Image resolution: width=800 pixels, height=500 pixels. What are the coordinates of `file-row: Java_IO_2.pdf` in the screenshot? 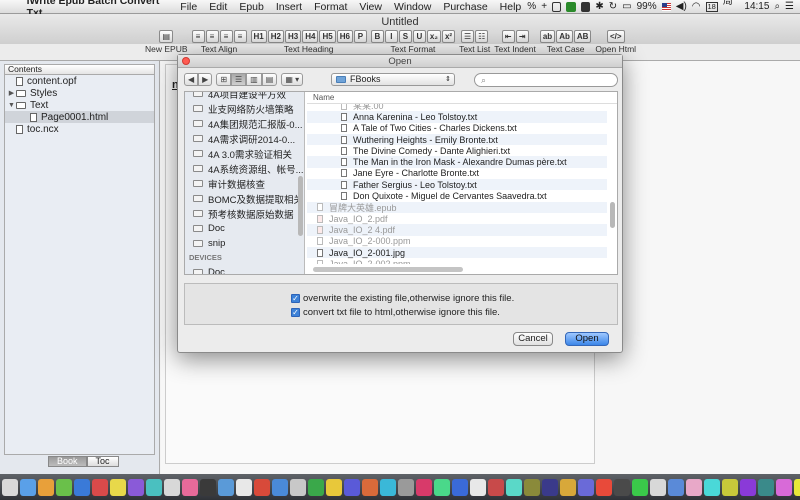 It's located at (457, 218).